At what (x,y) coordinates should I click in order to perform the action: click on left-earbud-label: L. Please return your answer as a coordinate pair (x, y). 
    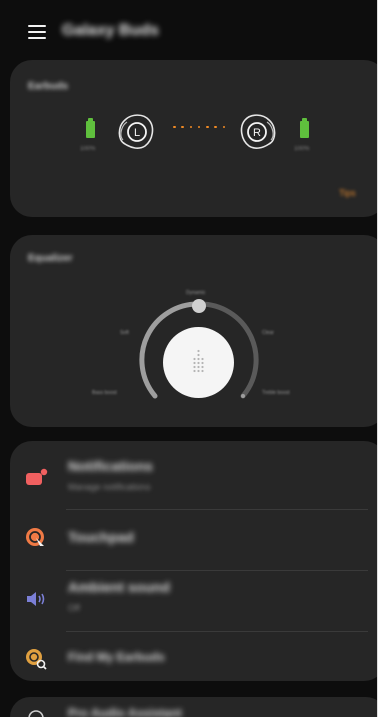
    Looking at the image, I should click on (137, 133).